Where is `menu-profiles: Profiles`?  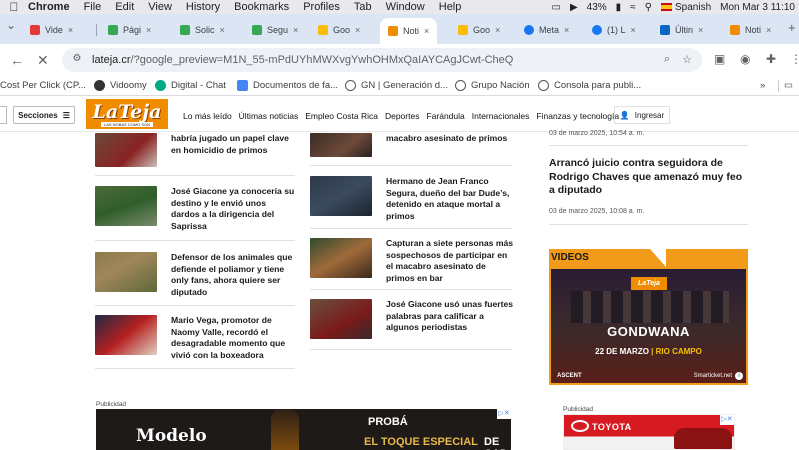
menu-profiles: Profiles is located at coordinates (321, 7).